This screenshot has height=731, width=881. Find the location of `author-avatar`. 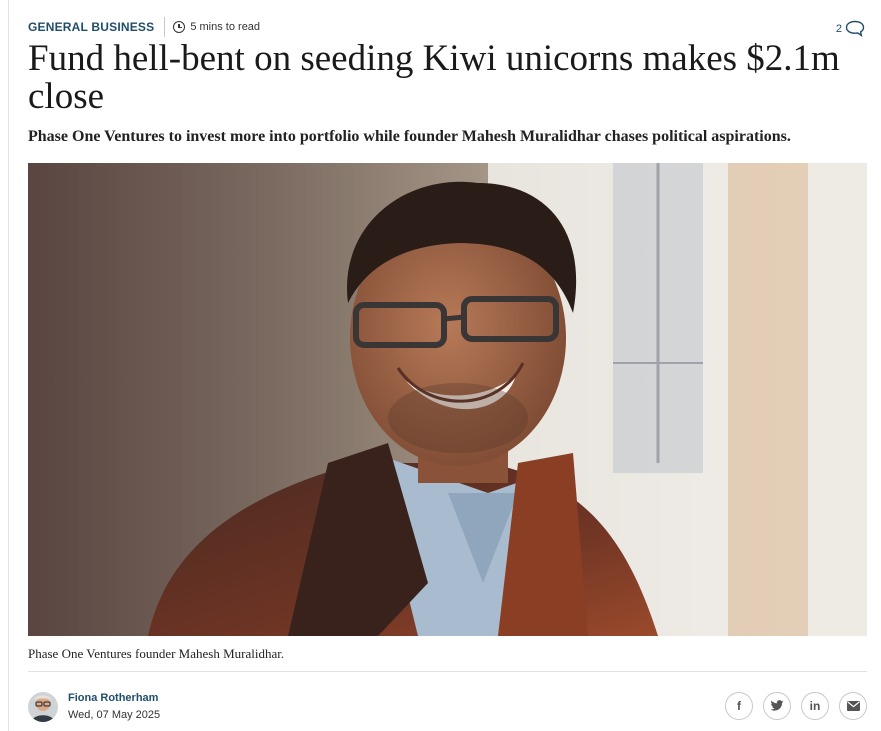

author-avatar is located at coordinates (43, 707).